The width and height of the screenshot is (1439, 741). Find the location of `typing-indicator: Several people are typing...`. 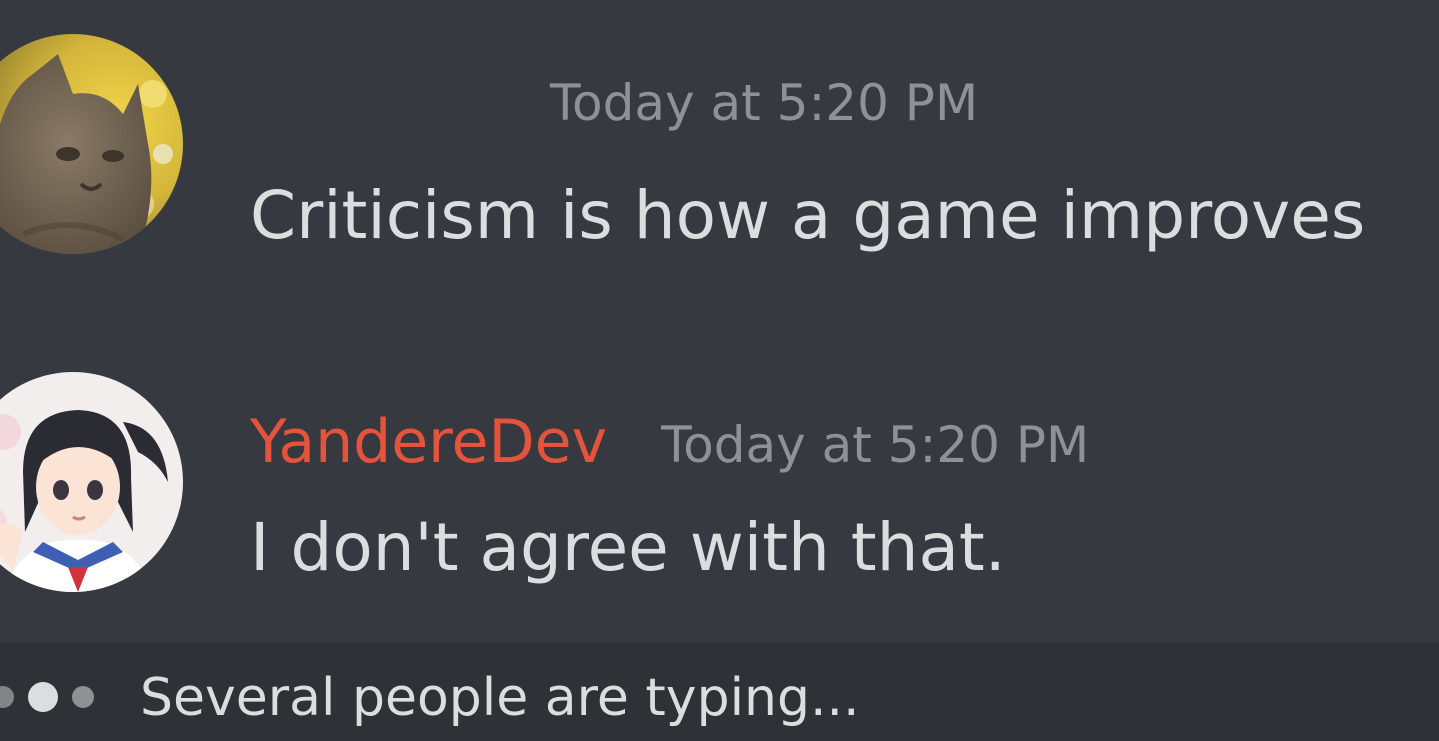

typing-indicator: Several people are typing... is located at coordinates (719, 691).